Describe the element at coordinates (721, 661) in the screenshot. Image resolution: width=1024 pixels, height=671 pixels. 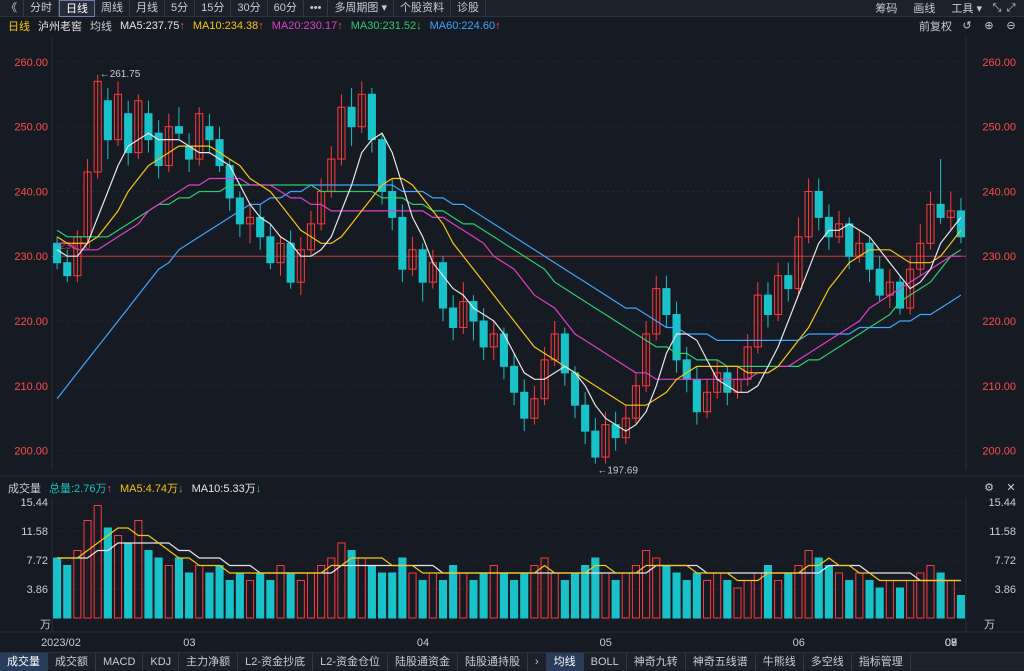
I see `indicator-tab-13: 神奇五线谱` at that location.